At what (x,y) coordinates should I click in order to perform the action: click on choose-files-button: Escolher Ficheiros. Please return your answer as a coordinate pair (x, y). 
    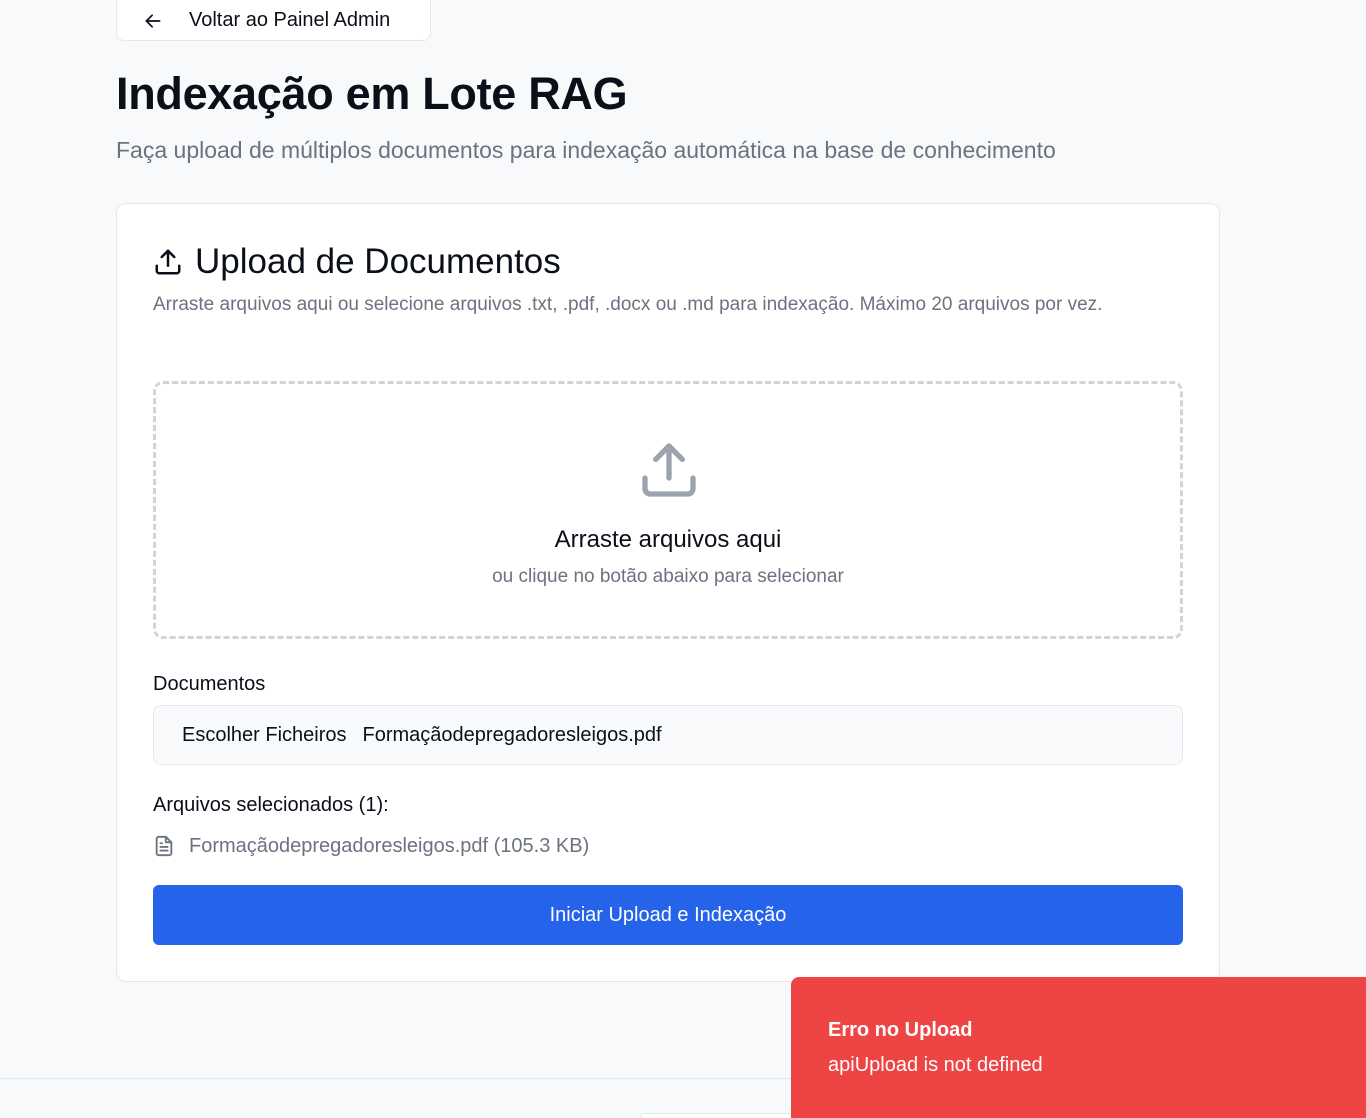
    Looking at the image, I should click on (264, 735).